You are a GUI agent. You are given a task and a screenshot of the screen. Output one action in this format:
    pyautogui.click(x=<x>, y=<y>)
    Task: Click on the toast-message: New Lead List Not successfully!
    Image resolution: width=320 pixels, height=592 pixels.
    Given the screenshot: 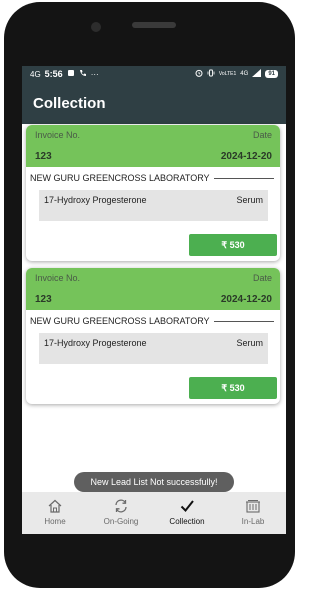 What is the action you would take?
    pyautogui.click(x=154, y=482)
    